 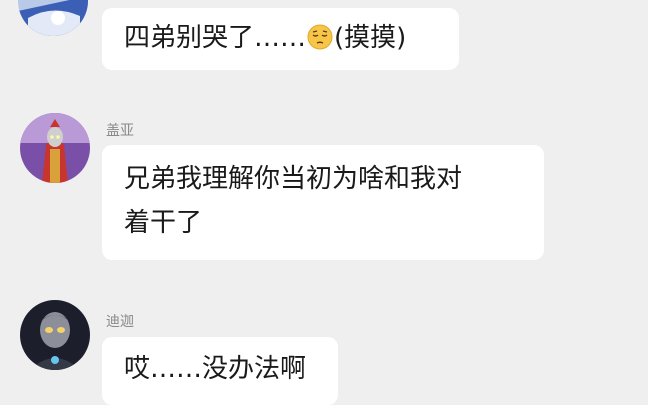 I want to click on gaia-avatar-image, so click(x=55, y=148).